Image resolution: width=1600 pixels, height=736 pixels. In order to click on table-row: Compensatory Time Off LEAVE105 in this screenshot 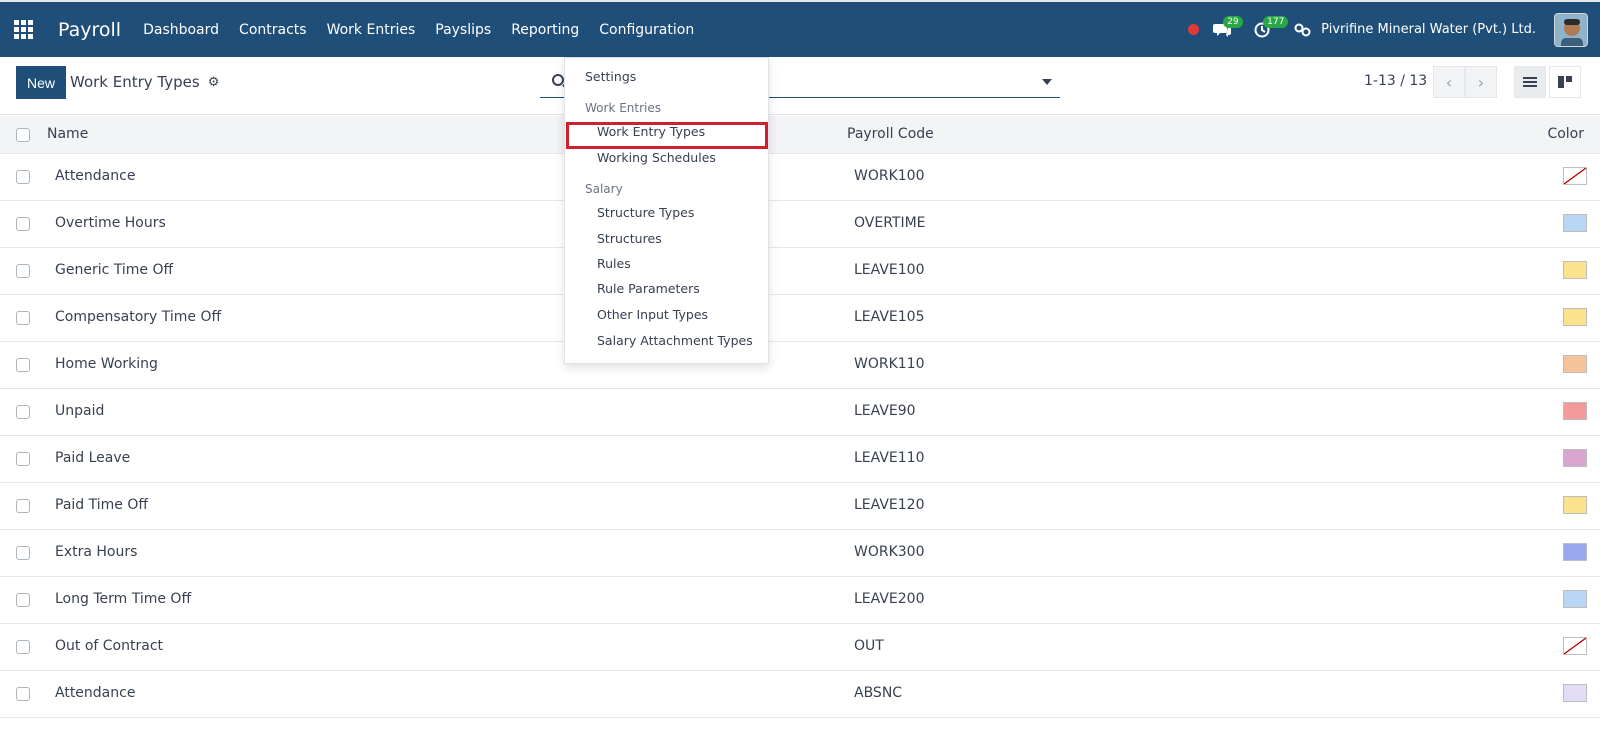, I will do `click(800, 318)`.